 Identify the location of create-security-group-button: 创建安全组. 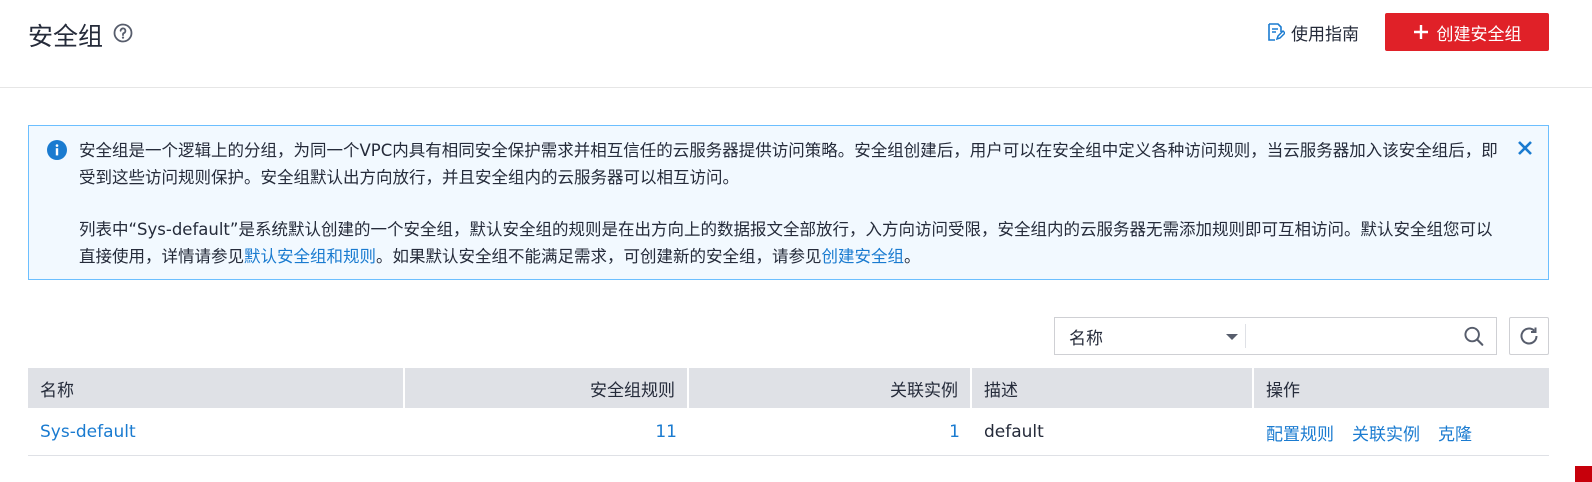
(1467, 32).